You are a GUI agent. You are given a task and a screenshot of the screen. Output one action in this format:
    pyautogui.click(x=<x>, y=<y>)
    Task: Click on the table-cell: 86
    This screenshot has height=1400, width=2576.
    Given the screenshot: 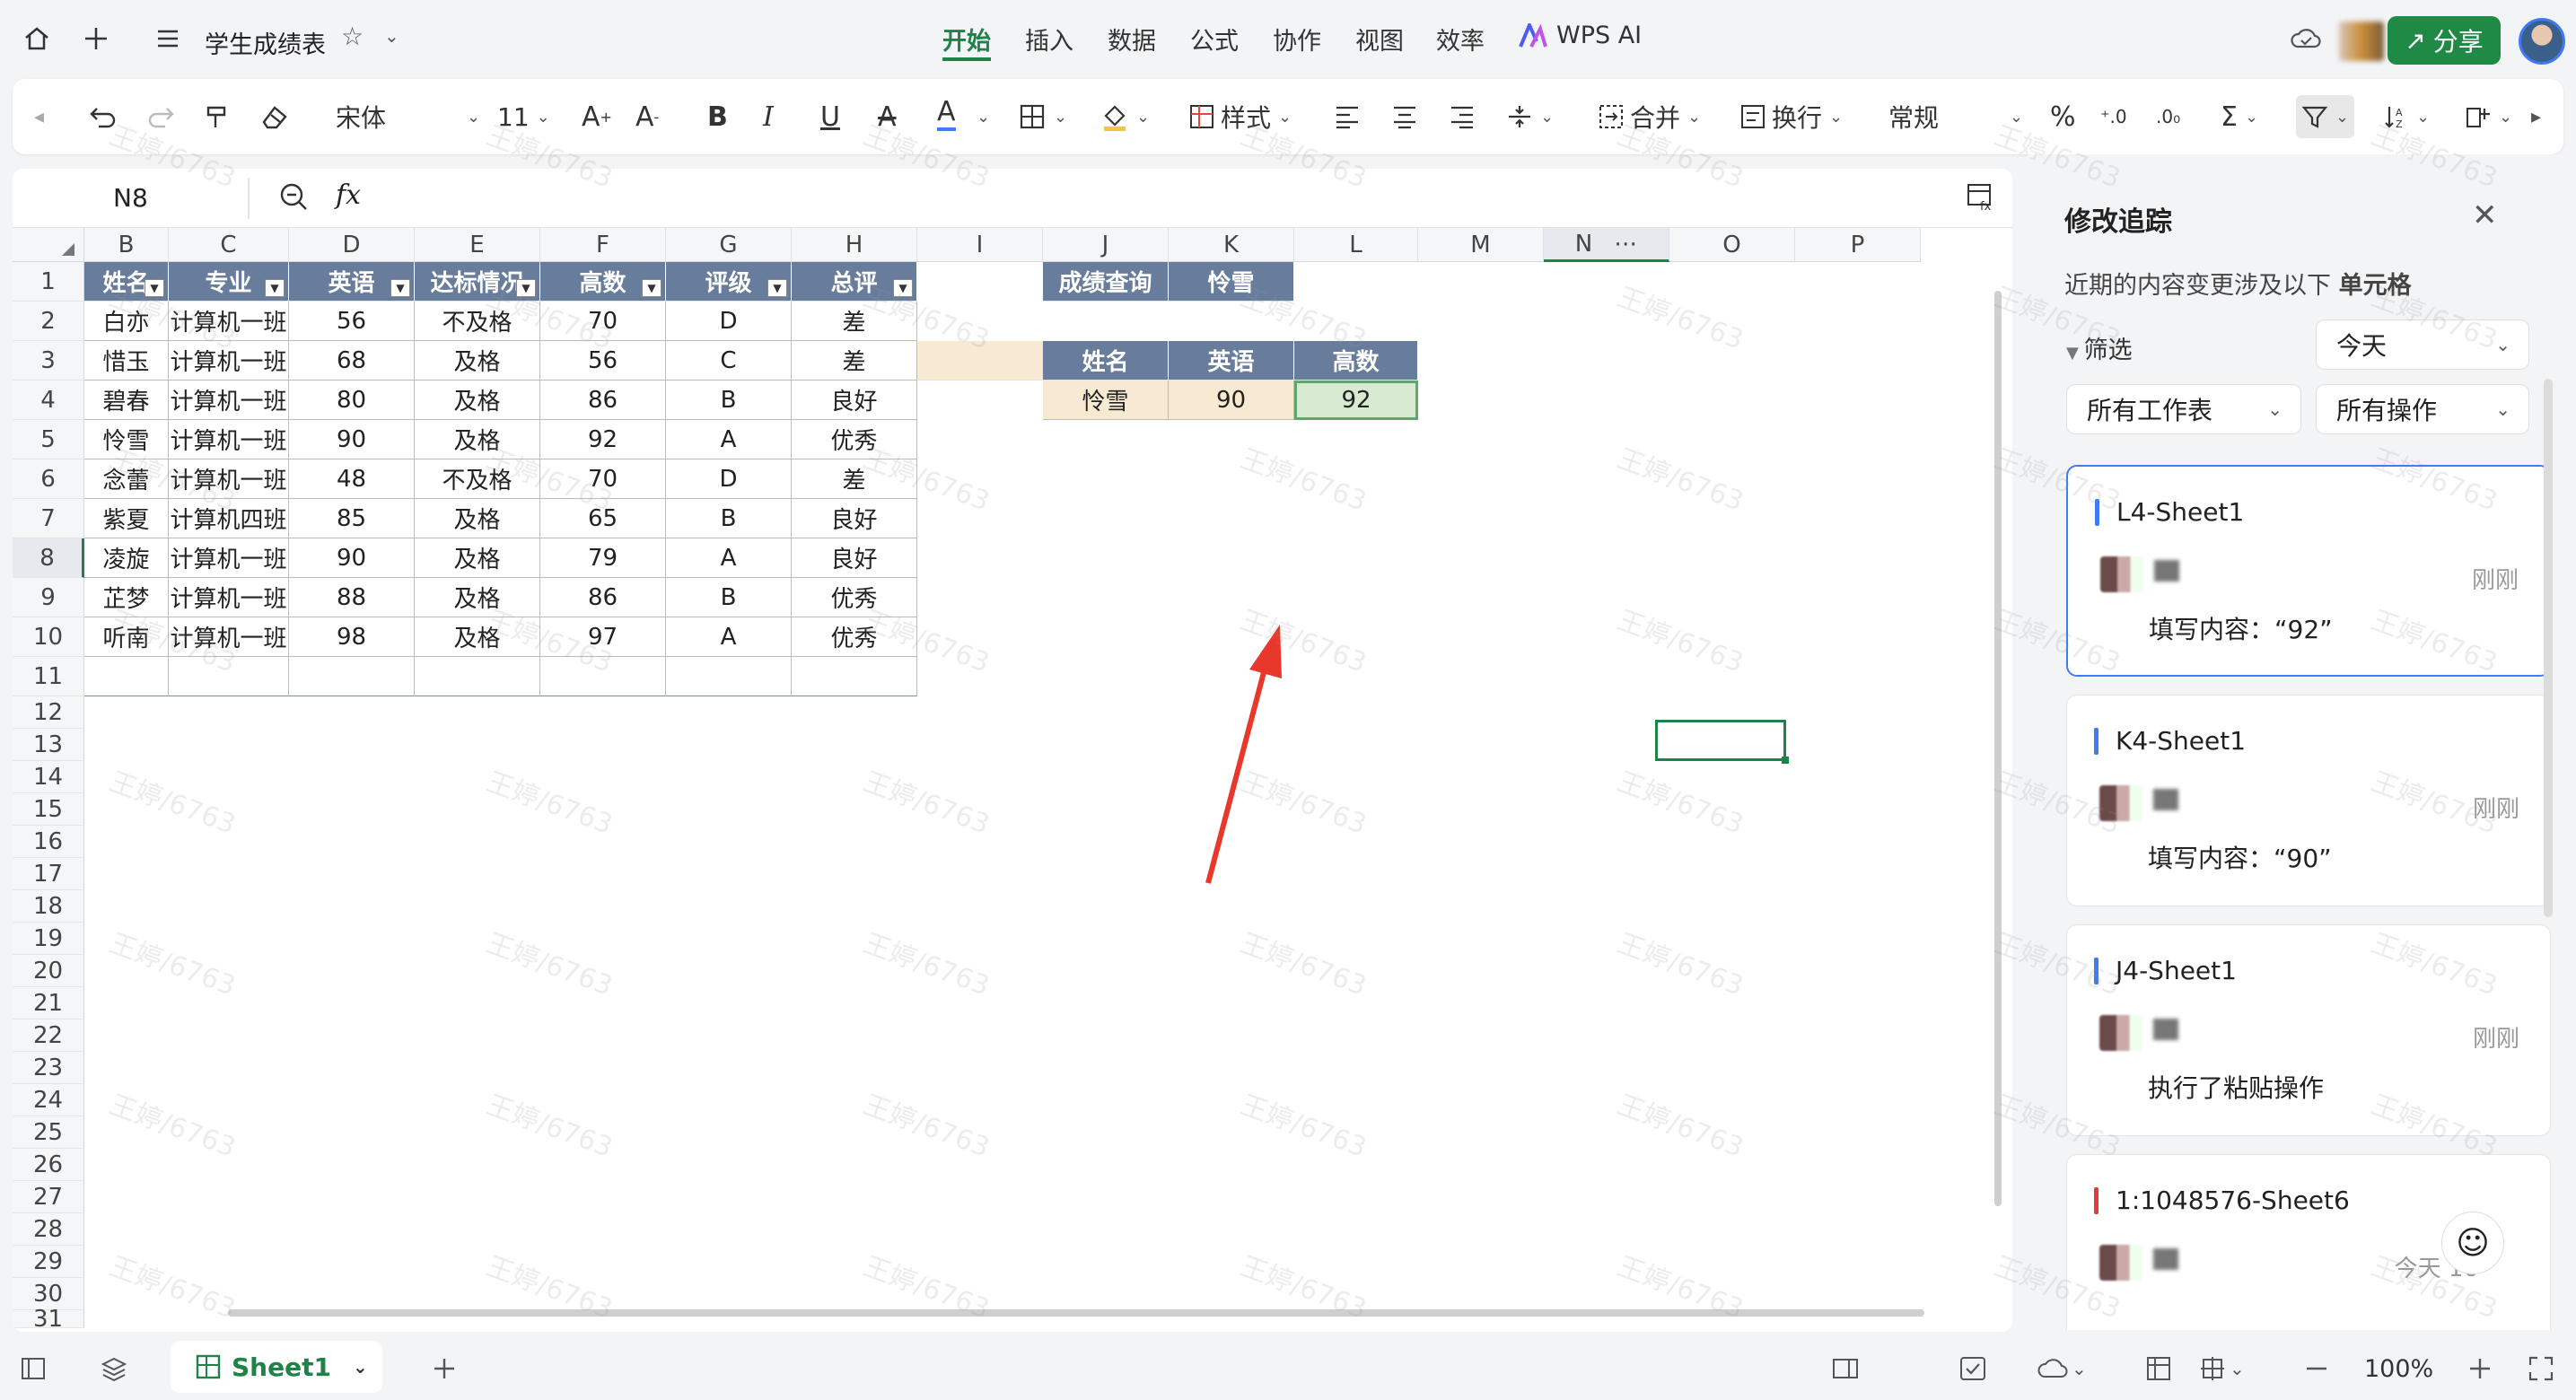 What is the action you would take?
    pyautogui.click(x=603, y=598)
    